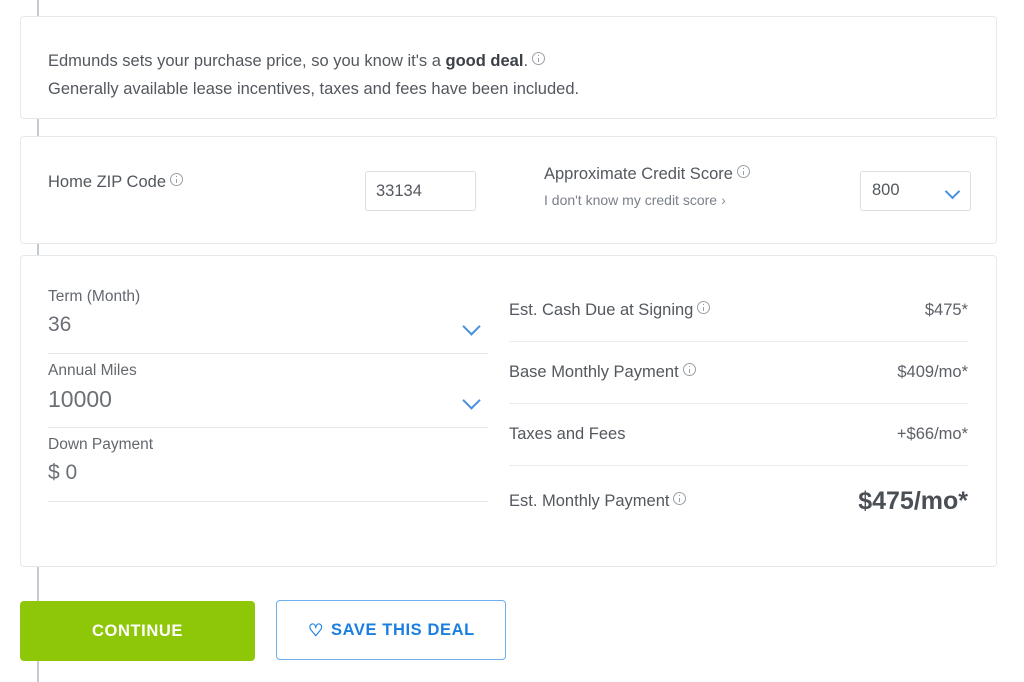 The image size is (1024, 682). I want to click on cash-due-value: $475*, so click(946, 310).